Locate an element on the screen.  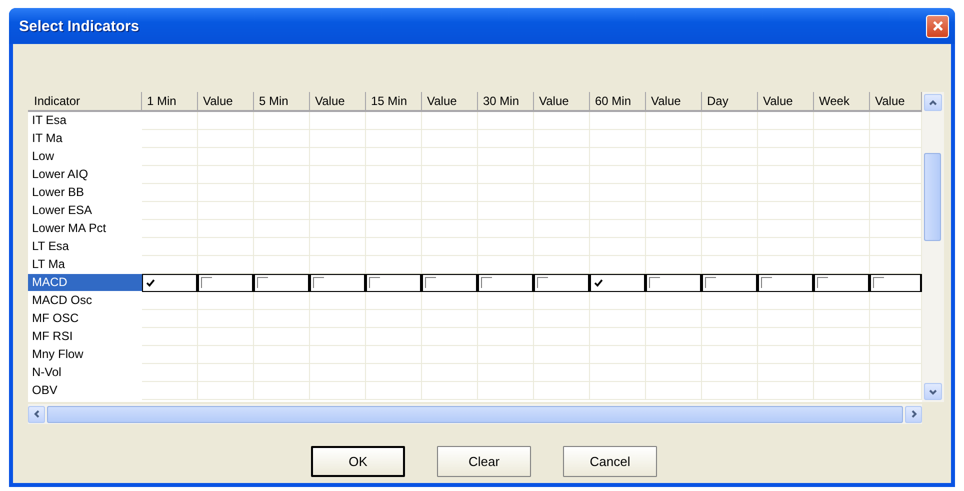
dialog-button: Cancel is located at coordinates (610, 461).